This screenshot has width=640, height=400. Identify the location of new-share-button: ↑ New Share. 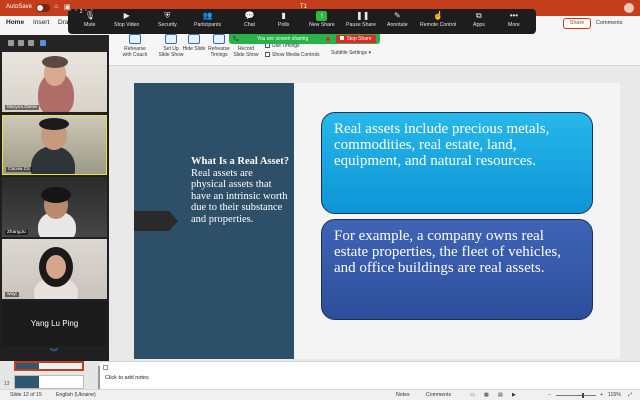
(322, 19).